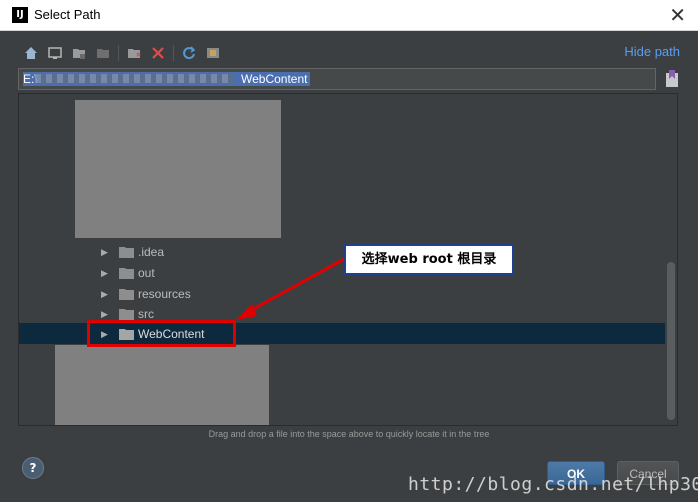 The width and height of the screenshot is (698, 502). What do you see at coordinates (161, 333) in the screenshot?
I see `highlight-rectangle` at bounding box center [161, 333].